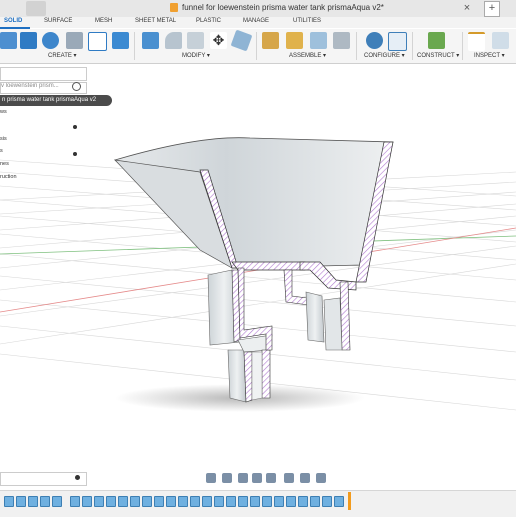 The height and width of the screenshot is (517, 516). Describe the element at coordinates (289, 478) in the screenshot. I see `display-settings-icon` at that location.